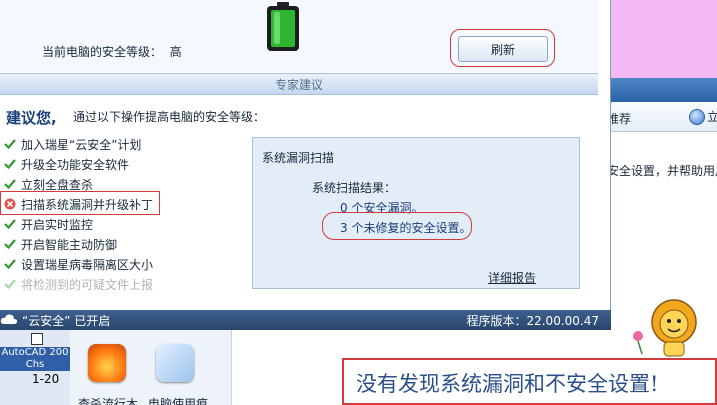 The width and height of the screenshot is (717, 405). What do you see at coordinates (57, 184) in the screenshot?
I see `action-label: 立刻全盘查杀` at bounding box center [57, 184].